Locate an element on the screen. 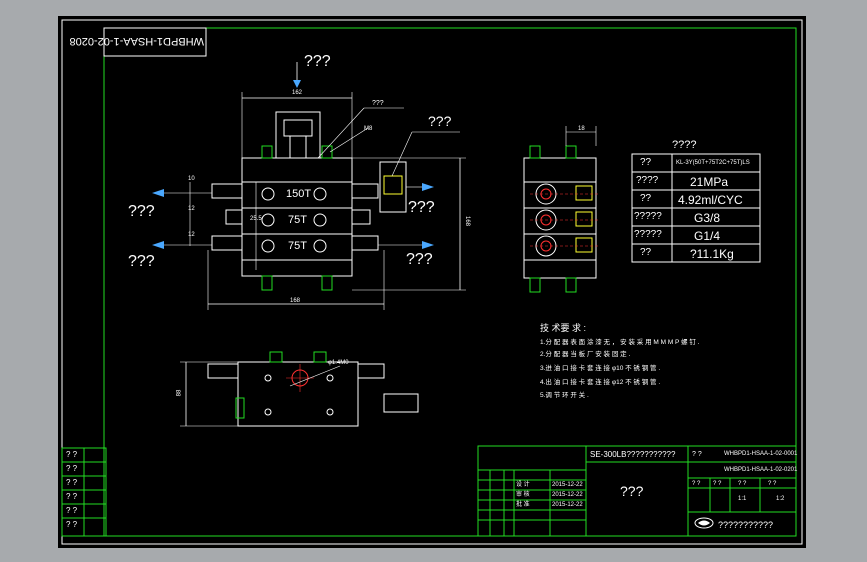 The width and height of the screenshot is (867, 562). title-role: 设 计 is located at coordinates (523, 485).